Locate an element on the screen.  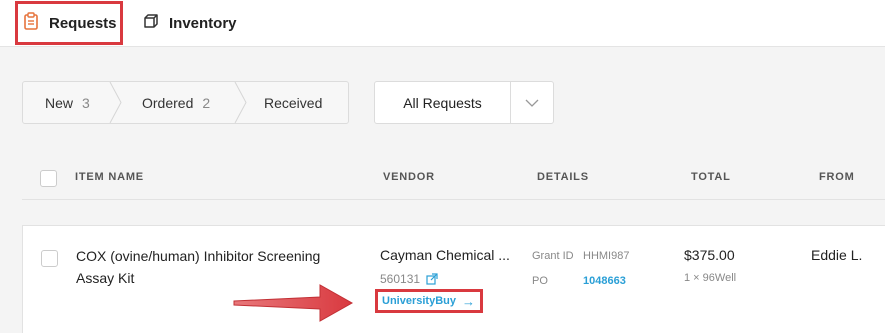
request-filter-dropdown: All Requests is located at coordinates (464, 102).